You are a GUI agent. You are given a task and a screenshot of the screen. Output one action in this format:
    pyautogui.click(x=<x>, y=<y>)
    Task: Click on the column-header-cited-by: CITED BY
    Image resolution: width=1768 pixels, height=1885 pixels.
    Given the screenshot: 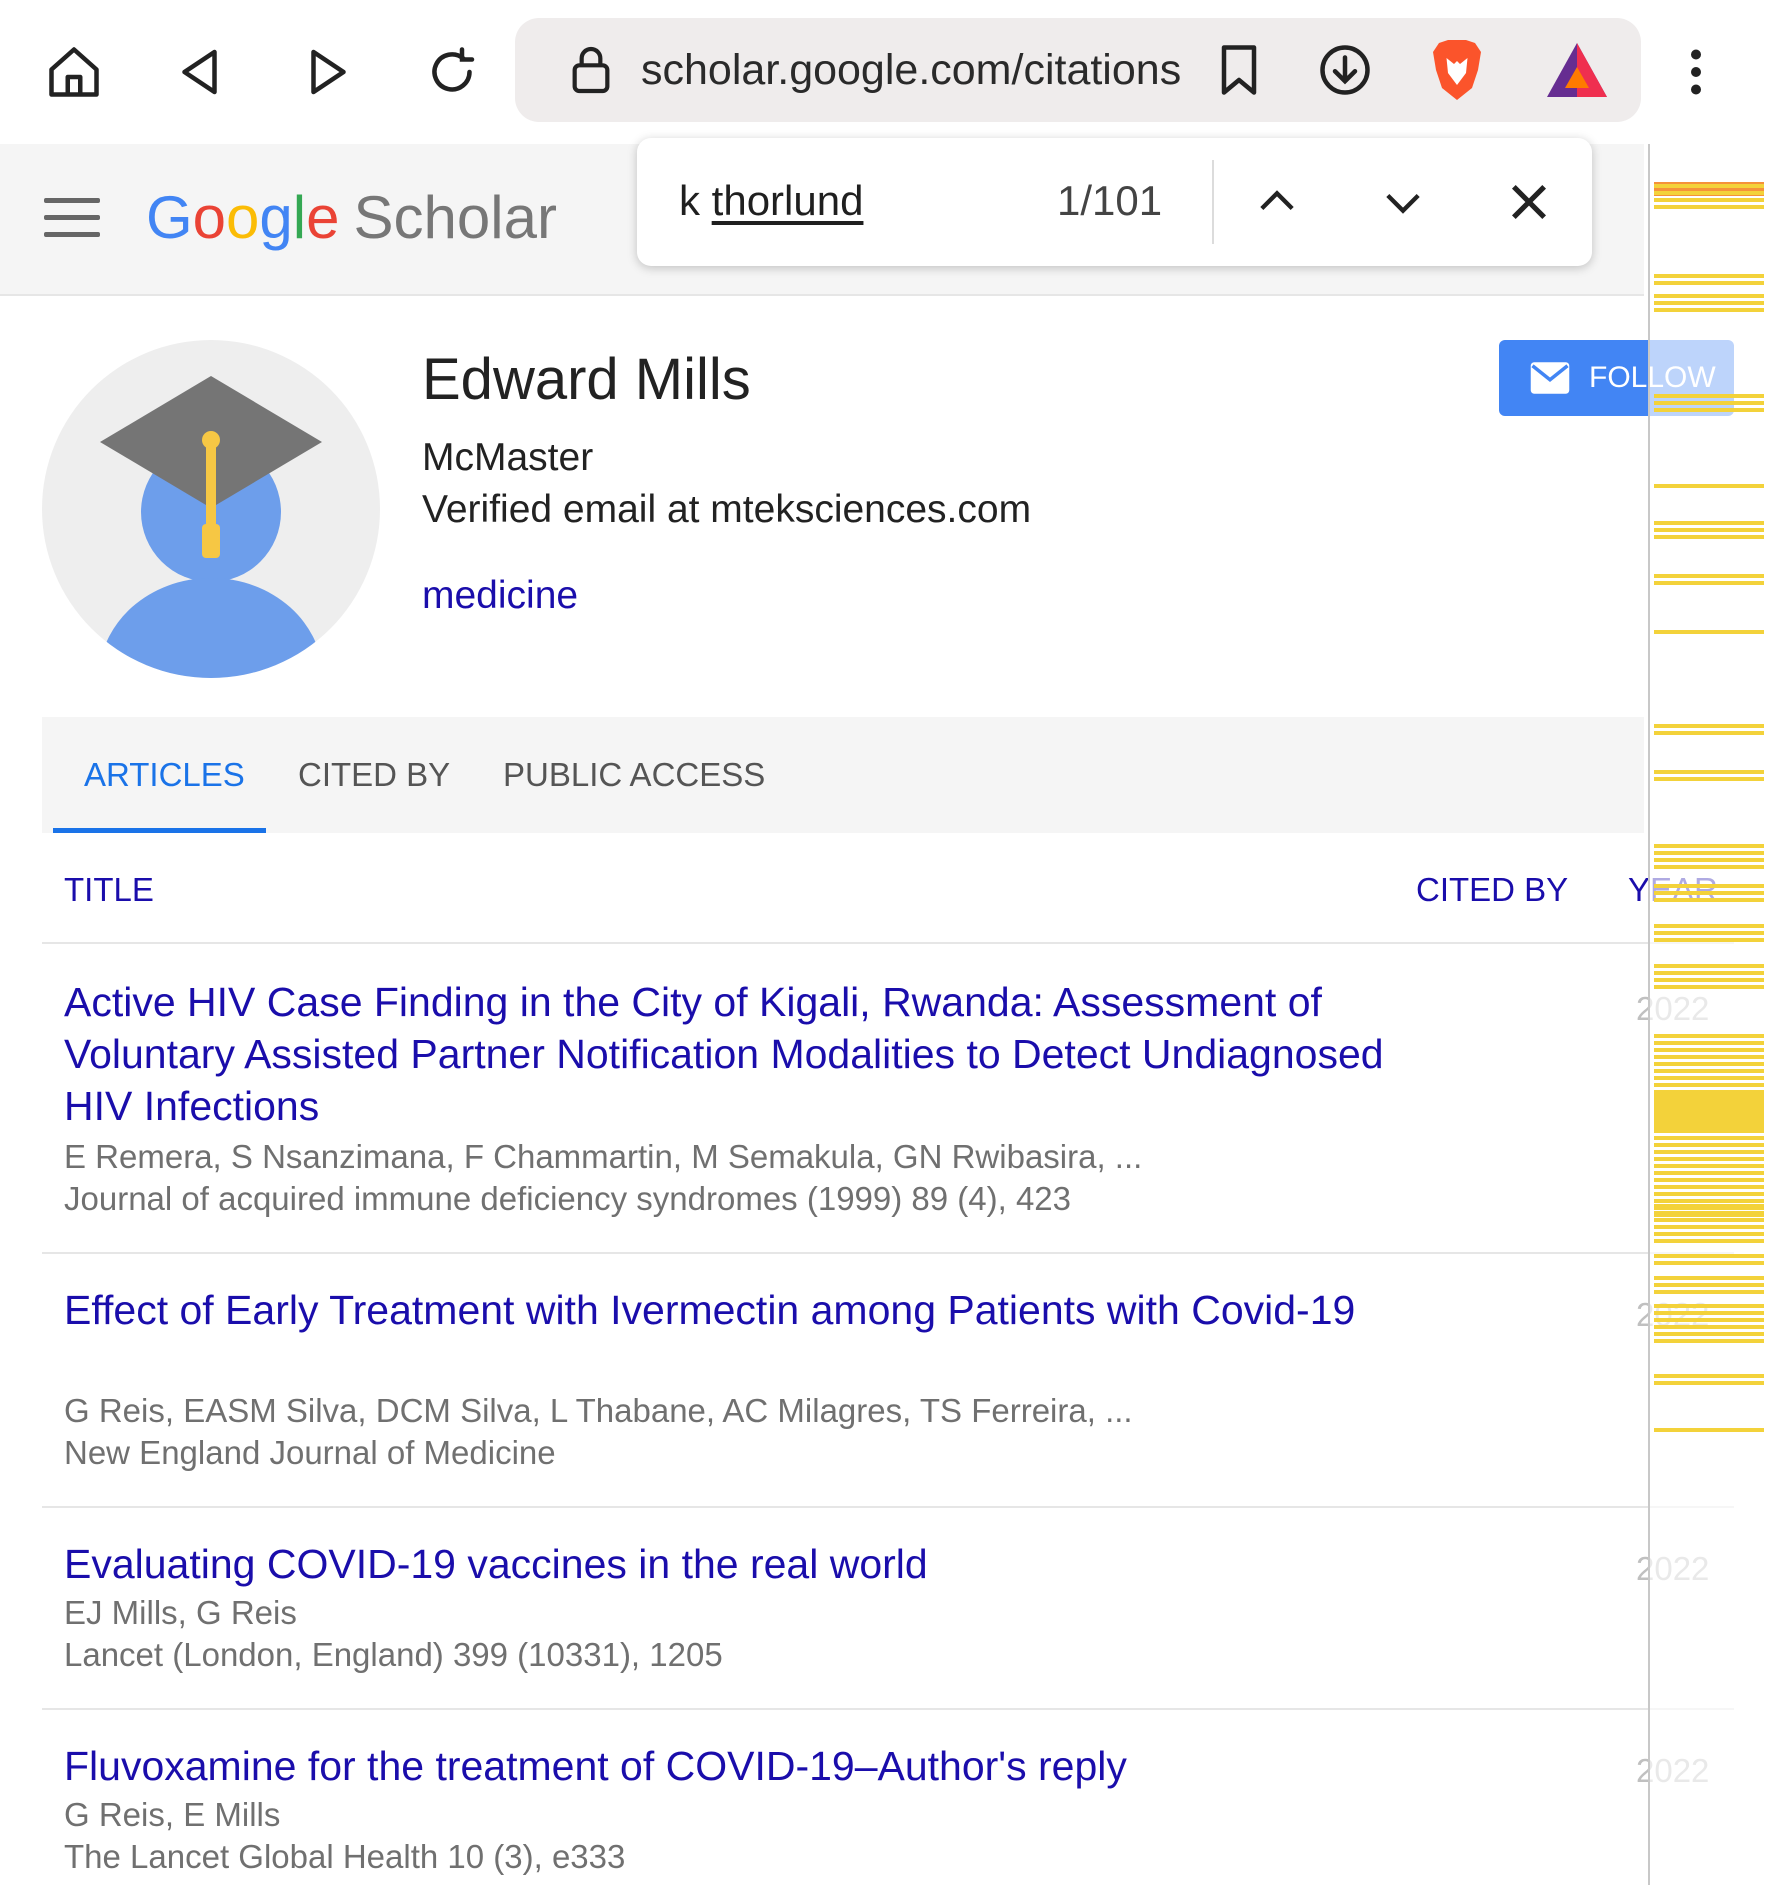 What is the action you would take?
    pyautogui.click(x=1492, y=890)
    